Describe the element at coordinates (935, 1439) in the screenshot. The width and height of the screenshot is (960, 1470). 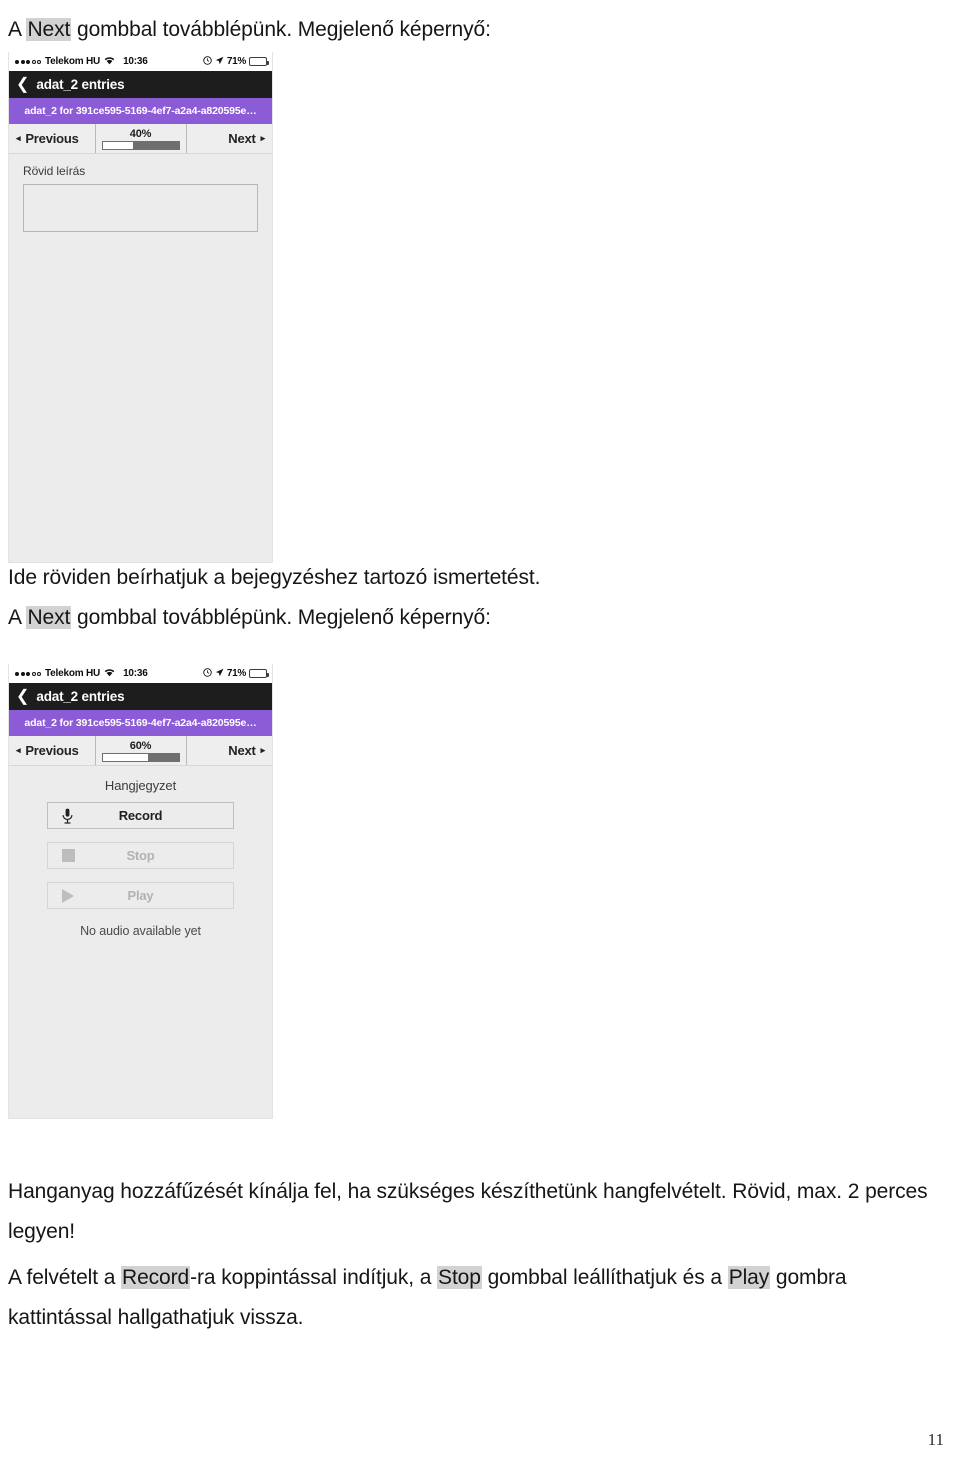
I see `page-number: 11` at that location.